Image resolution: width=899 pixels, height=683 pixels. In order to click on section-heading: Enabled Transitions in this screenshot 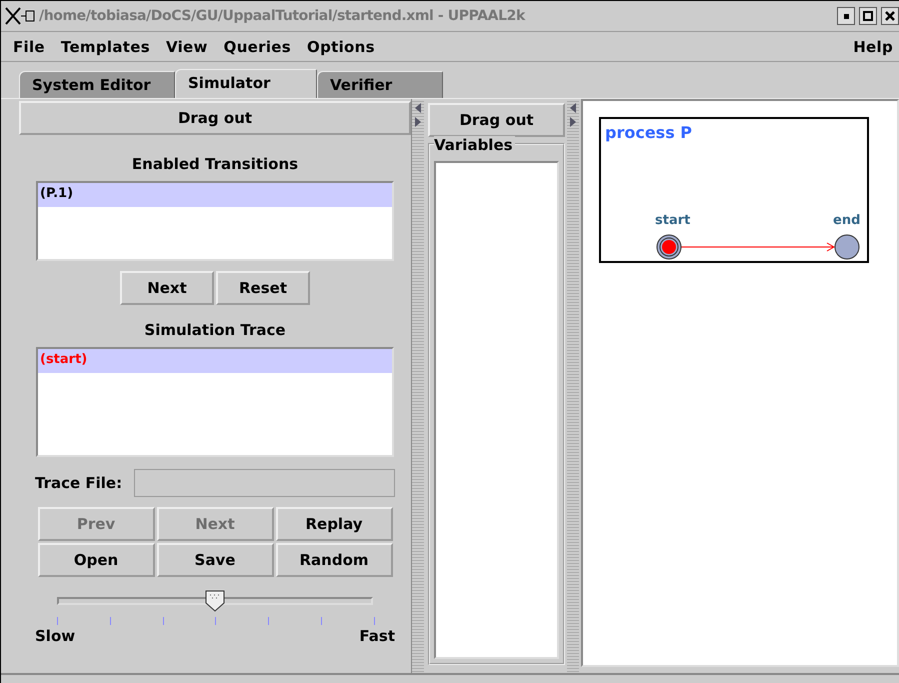, I will do `click(215, 164)`.